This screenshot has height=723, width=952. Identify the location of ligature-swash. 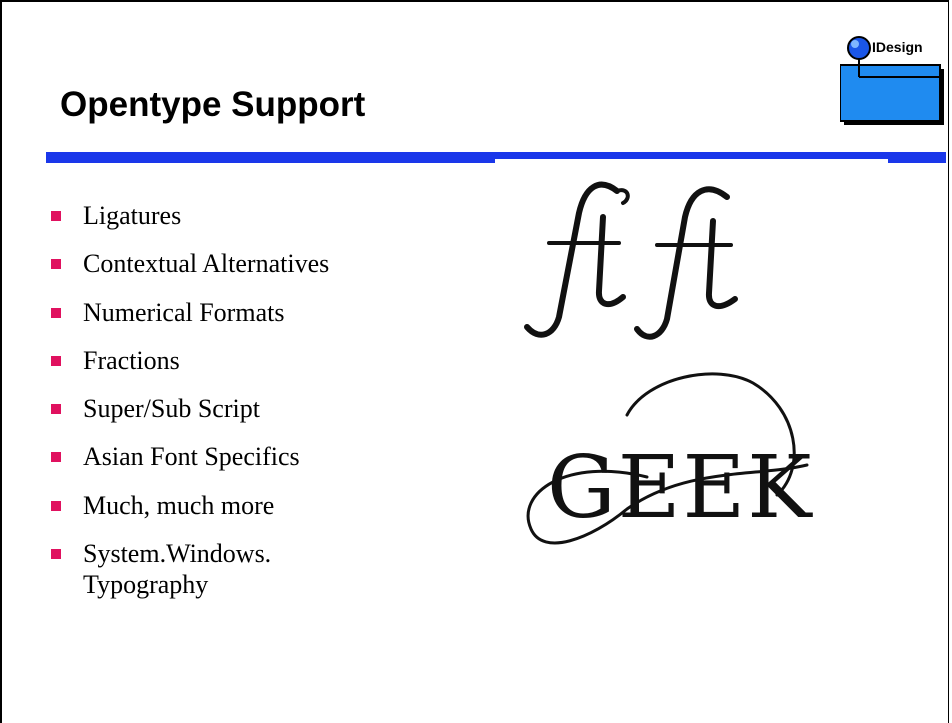
(622, 196).